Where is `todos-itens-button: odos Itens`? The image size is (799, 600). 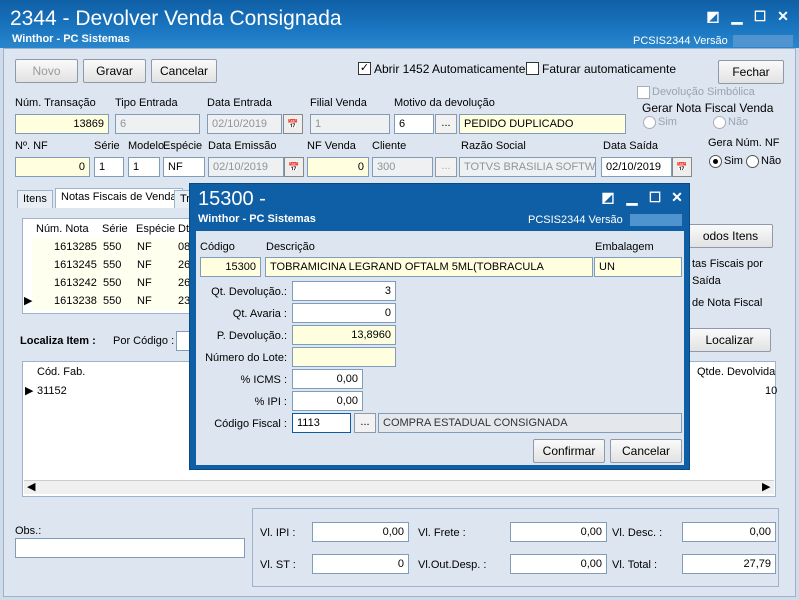
todos-itens-button: odos Itens is located at coordinates (730, 236).